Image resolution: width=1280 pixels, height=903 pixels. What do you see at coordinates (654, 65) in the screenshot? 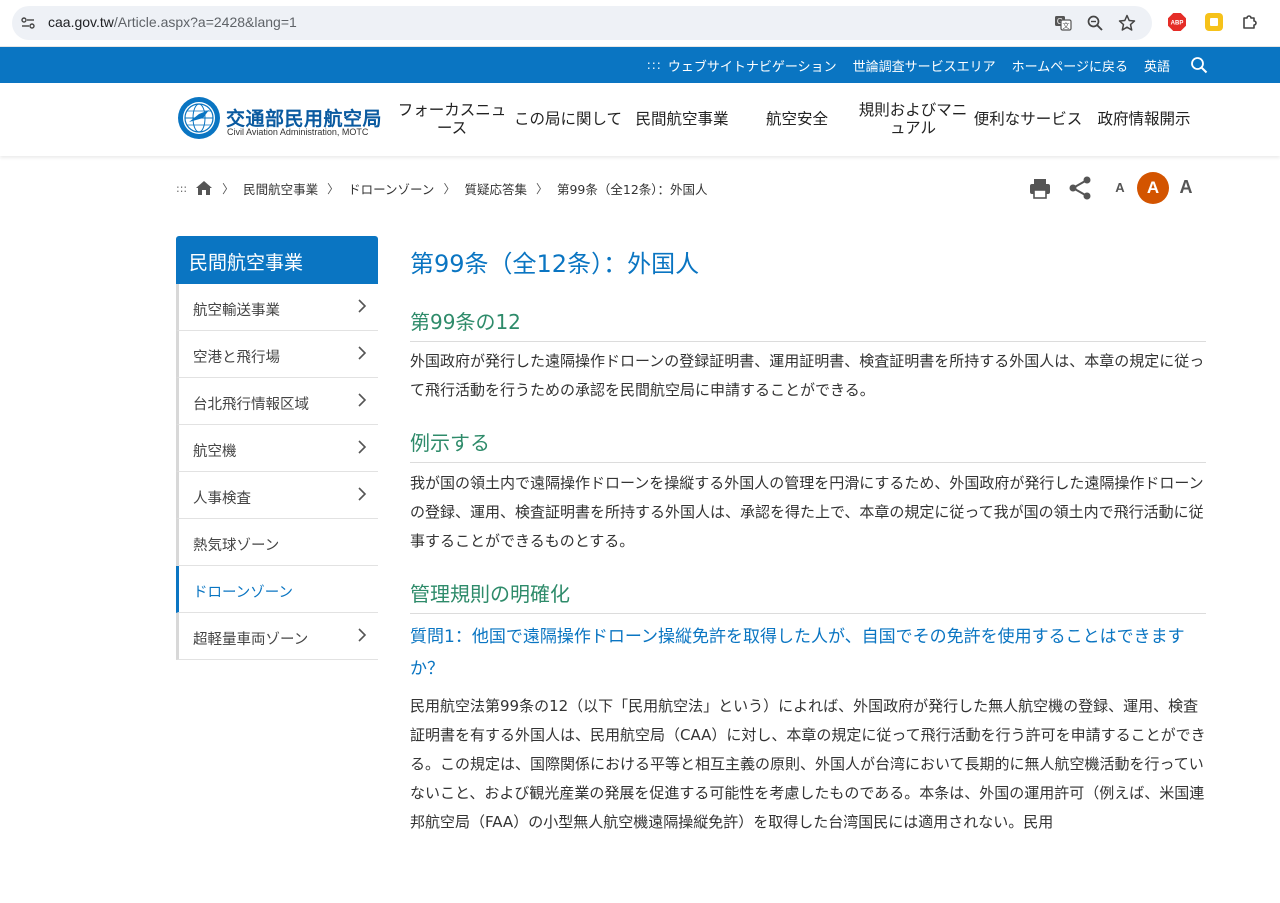
I see `accesskey-dots: :::` at bounding box center [654, 65].